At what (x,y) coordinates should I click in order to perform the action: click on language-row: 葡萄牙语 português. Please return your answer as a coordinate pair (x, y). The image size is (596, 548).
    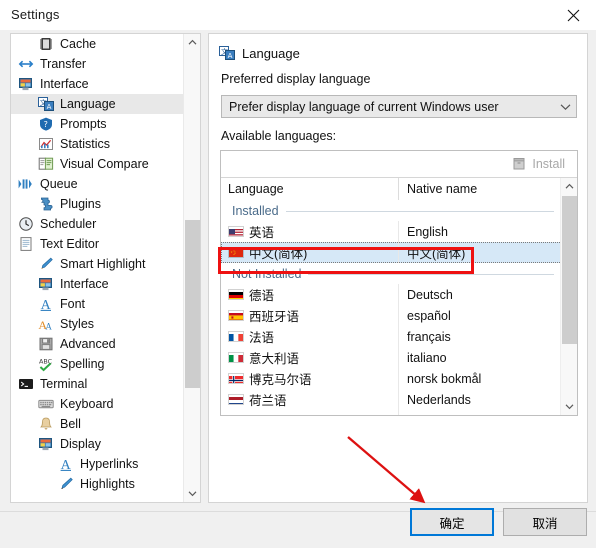
    Looking at the image, I should click on (391, 412).